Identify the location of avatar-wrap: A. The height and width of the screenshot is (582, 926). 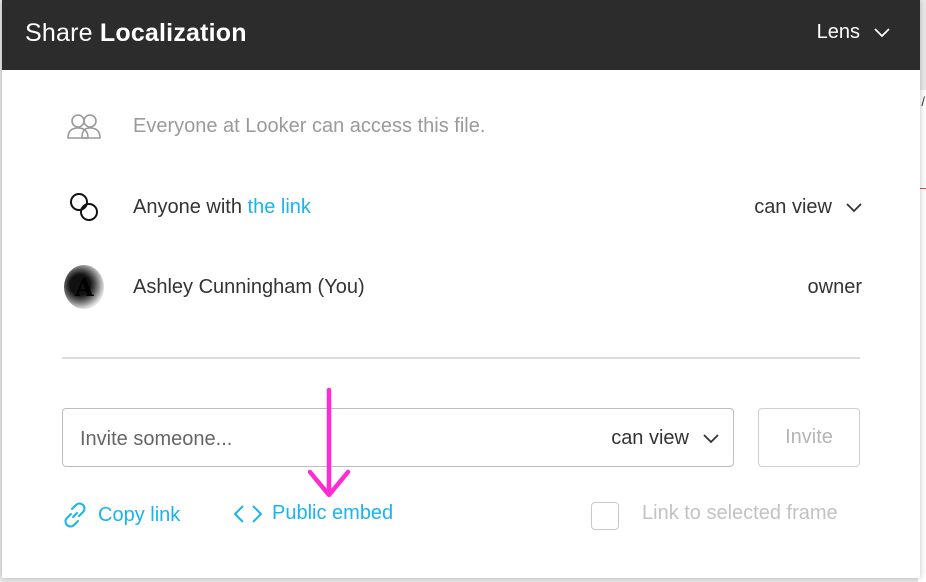
(84, 287).